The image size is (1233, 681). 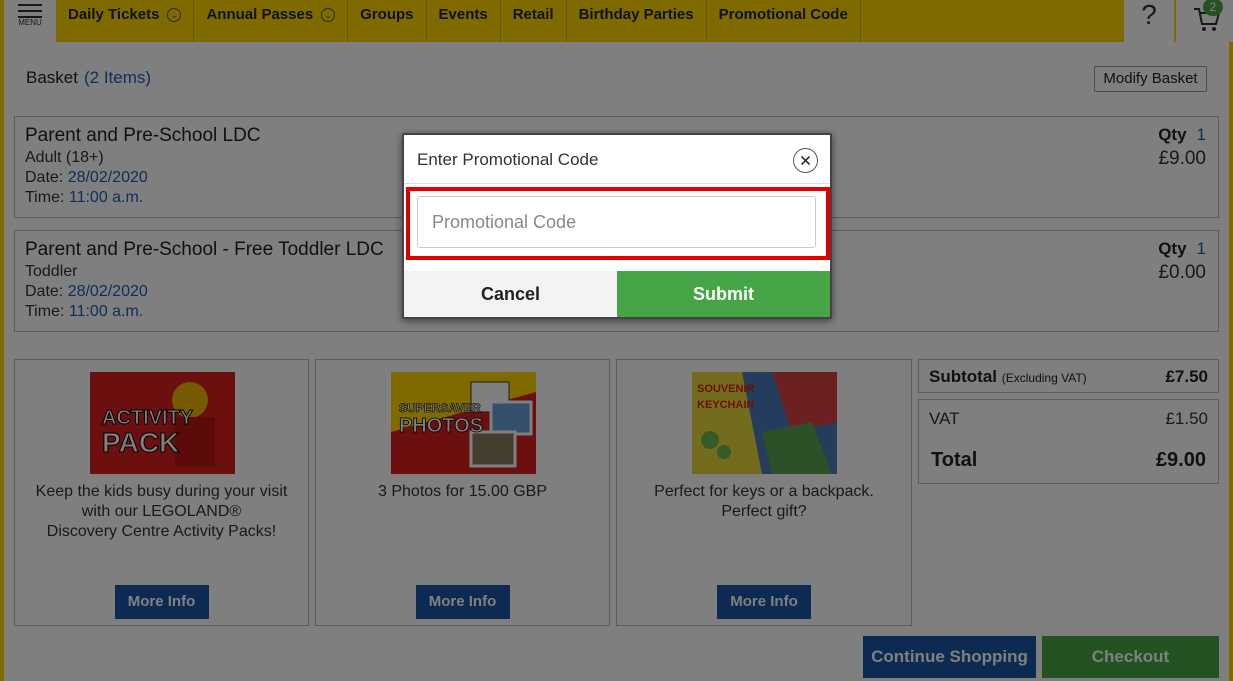 I want to click on dialog-title: Enter Promotional Code, so click(x=508, y=159).